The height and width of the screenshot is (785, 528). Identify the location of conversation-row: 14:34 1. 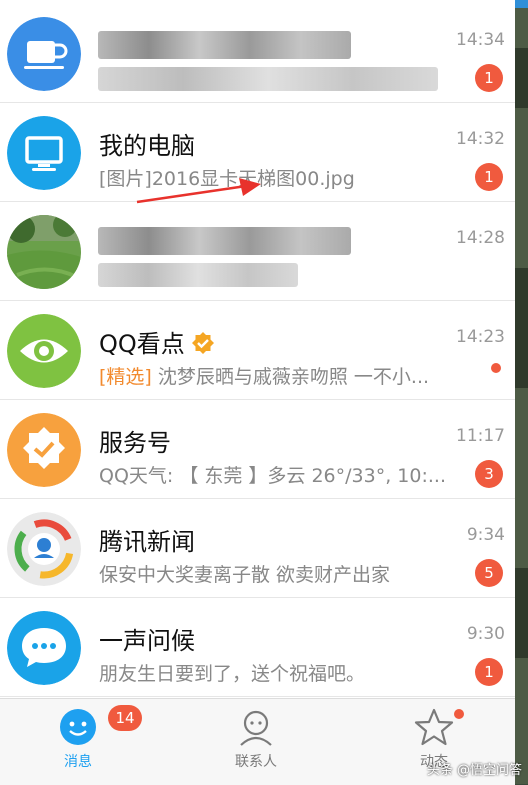
(257, 53).